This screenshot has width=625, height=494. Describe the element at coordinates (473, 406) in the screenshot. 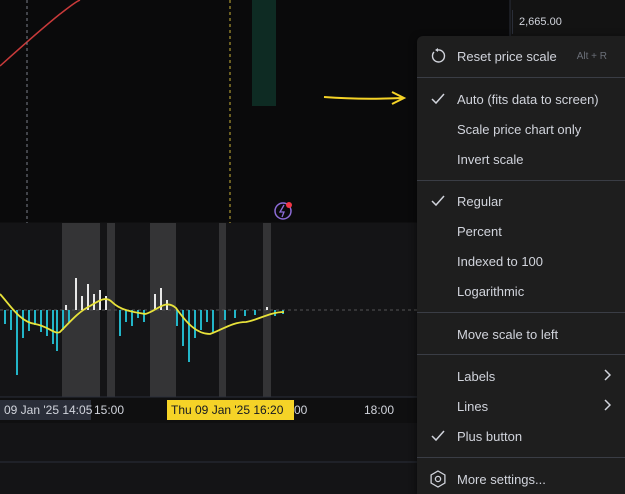

I see `menu-item-label: Lines` at that location.